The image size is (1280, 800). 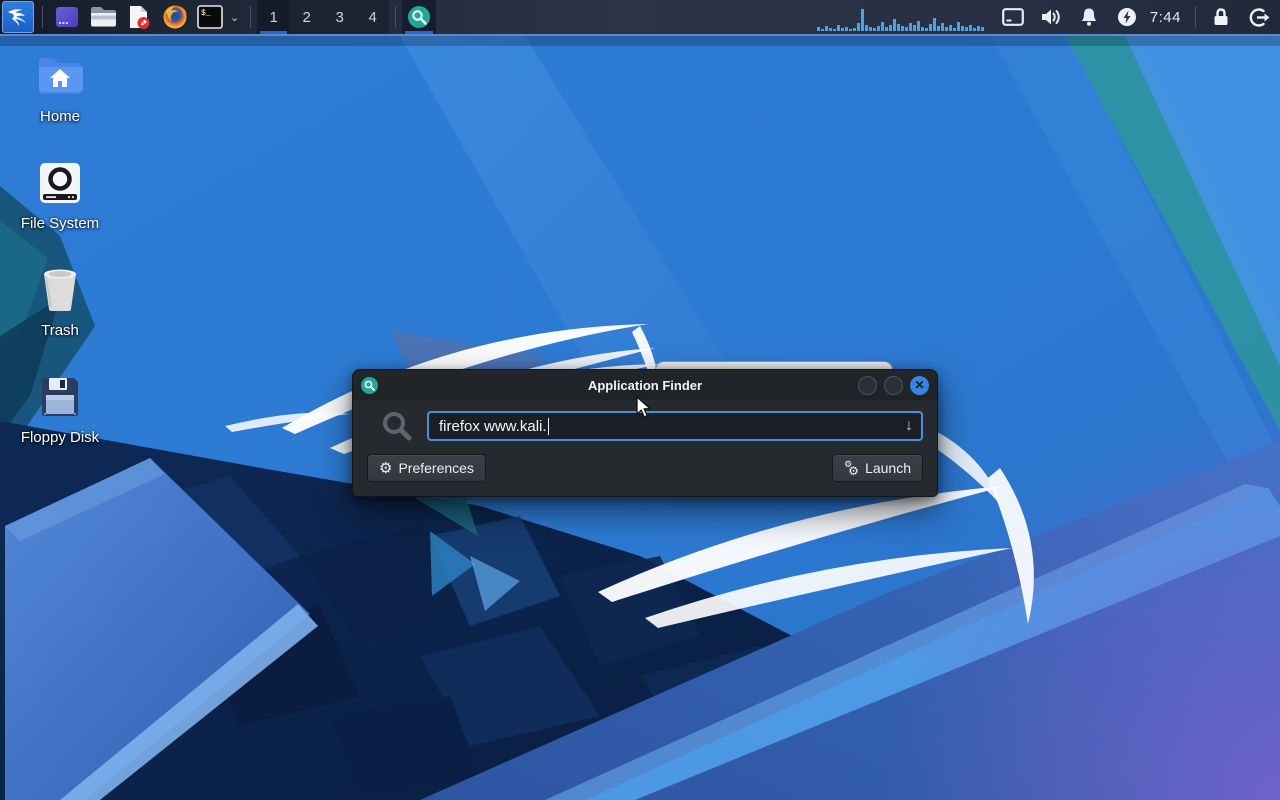 What do you see at coordinates (1221, 17) in the screenshot?
I see `lock-icon` at bounding box center [1221, 17].